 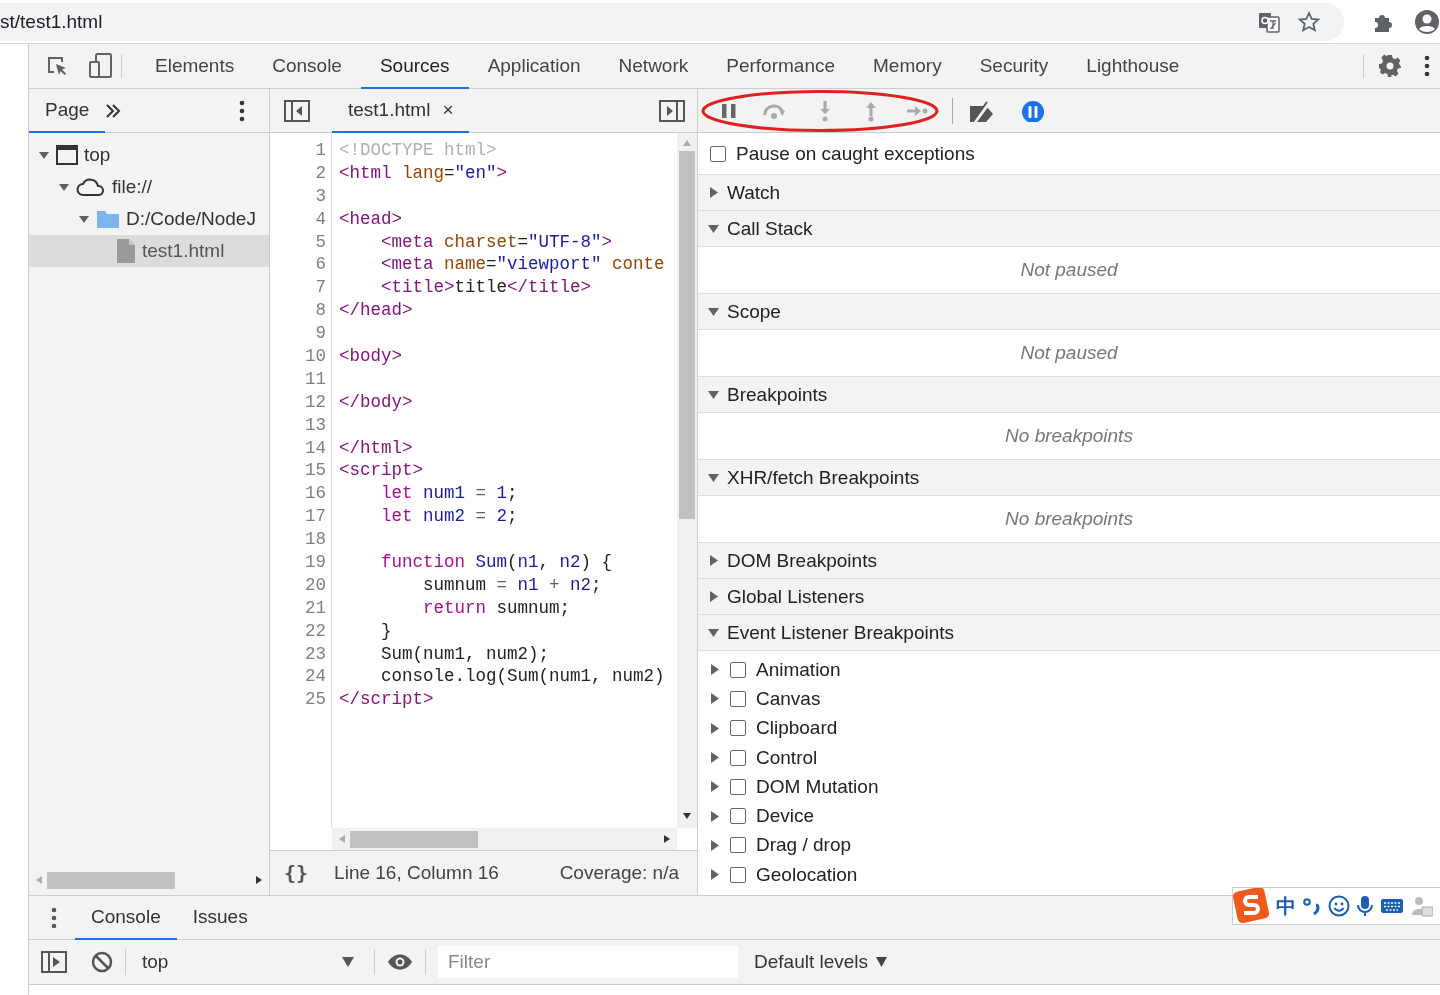 I want to click on section-header: Watch, so click(x=1069, y=193).